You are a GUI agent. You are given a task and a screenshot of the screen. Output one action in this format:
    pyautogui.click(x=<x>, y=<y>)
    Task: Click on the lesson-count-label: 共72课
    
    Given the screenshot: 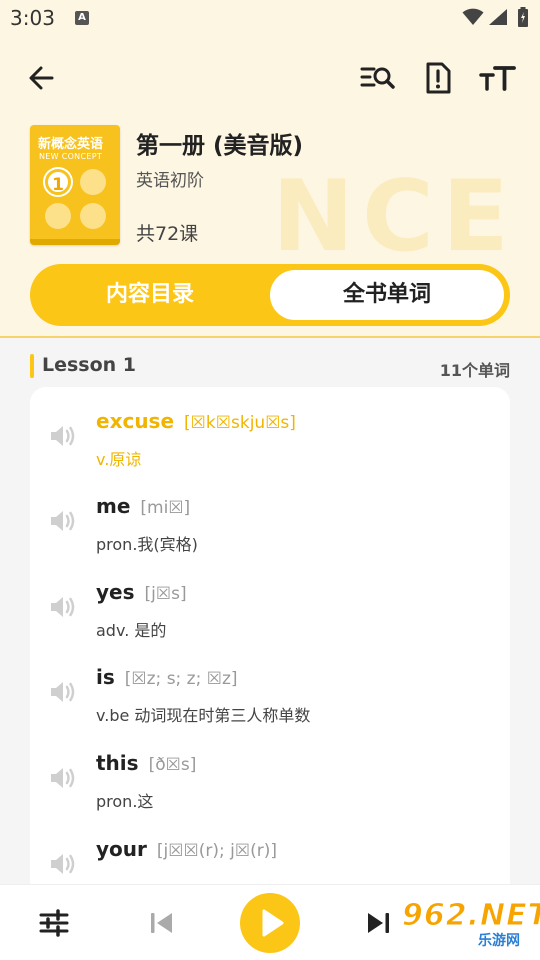 What is the action you would take?
    pyautogui.click(x=167, y=234)
    